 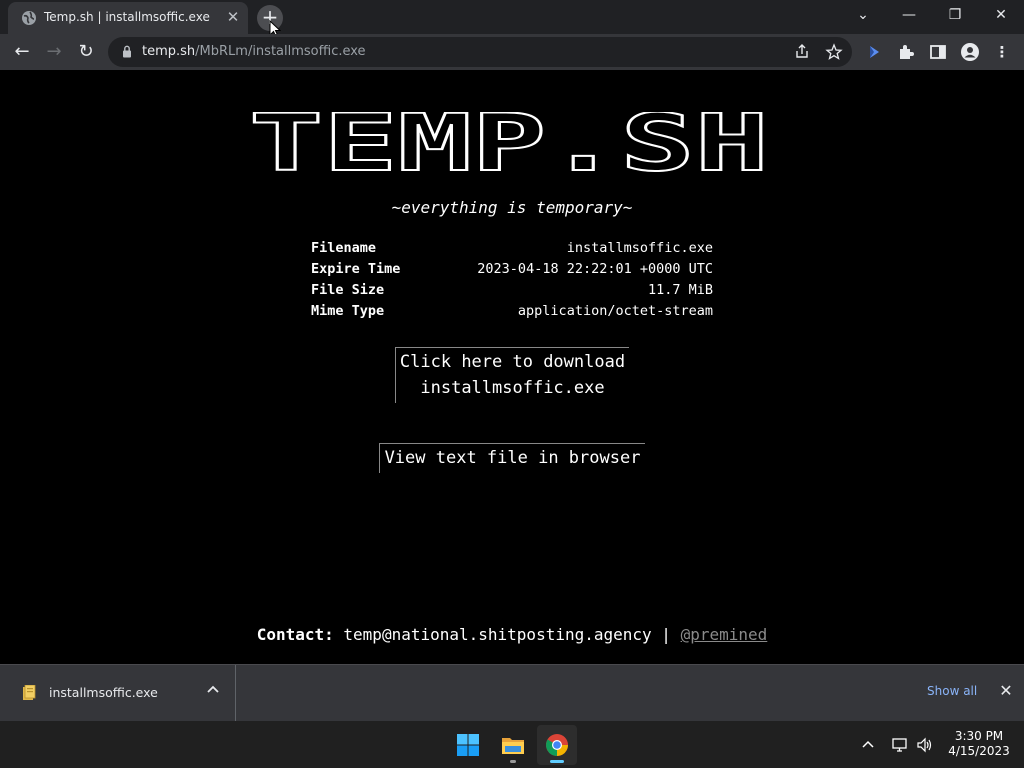 I want to click on extension-arrow-icon, so click(x=874, y=52).